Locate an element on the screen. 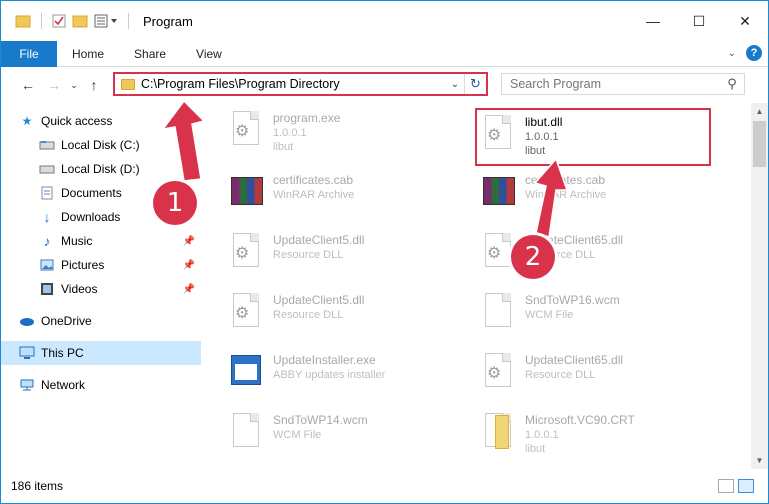 This screenshot has width=769, height=504. tab-share: Share is located at coordinates (150, 54).